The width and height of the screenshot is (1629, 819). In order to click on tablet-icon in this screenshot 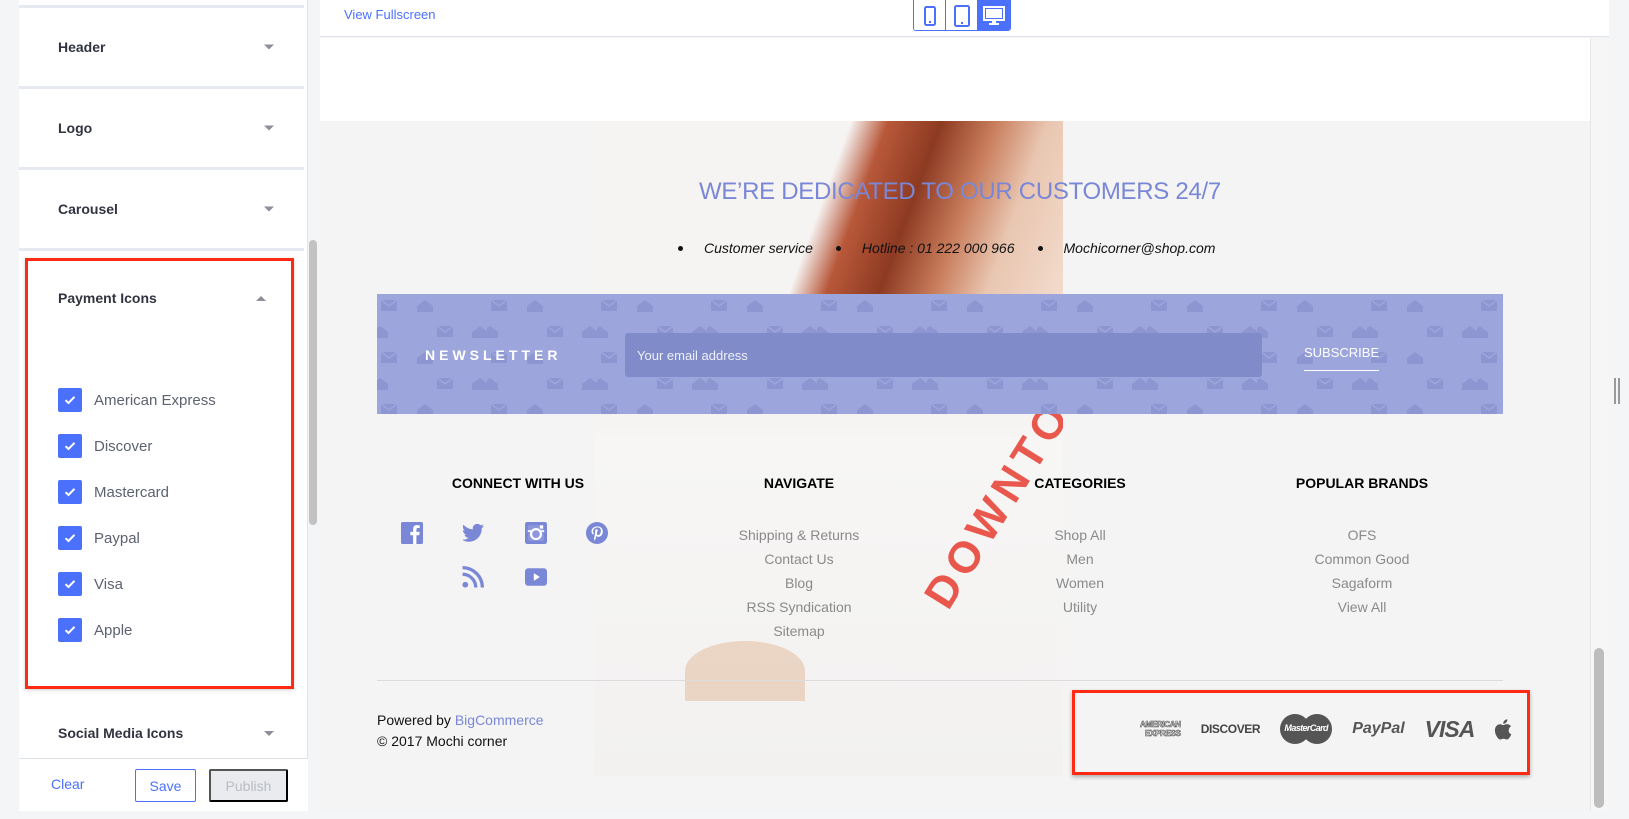, I will do `click(961, 15)`.